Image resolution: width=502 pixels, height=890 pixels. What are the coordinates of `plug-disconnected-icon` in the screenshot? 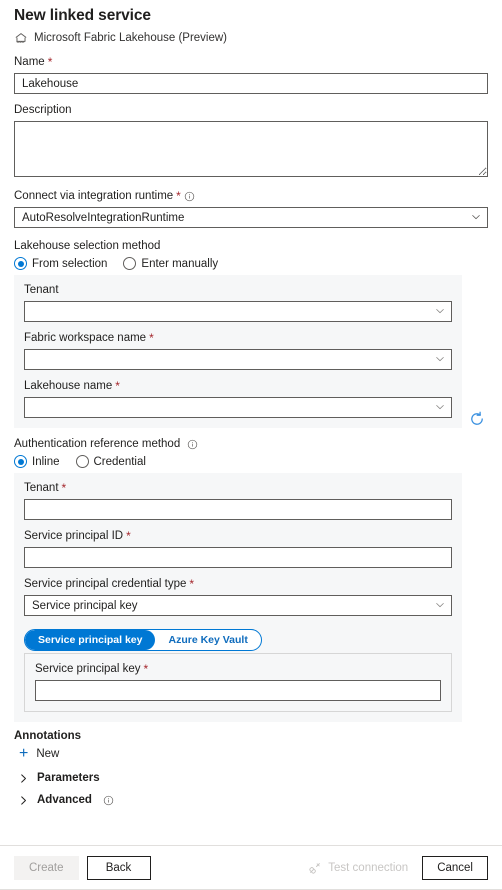 It's located at (315, 868).